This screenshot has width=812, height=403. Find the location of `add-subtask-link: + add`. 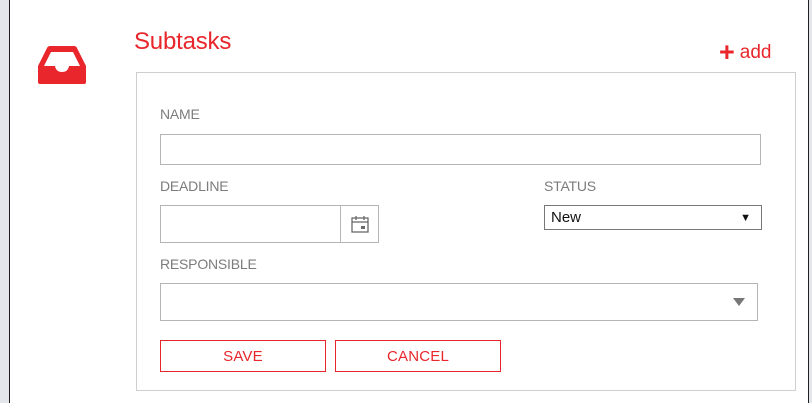

add-subtask-link: + add is located at coordinates (745, 52).